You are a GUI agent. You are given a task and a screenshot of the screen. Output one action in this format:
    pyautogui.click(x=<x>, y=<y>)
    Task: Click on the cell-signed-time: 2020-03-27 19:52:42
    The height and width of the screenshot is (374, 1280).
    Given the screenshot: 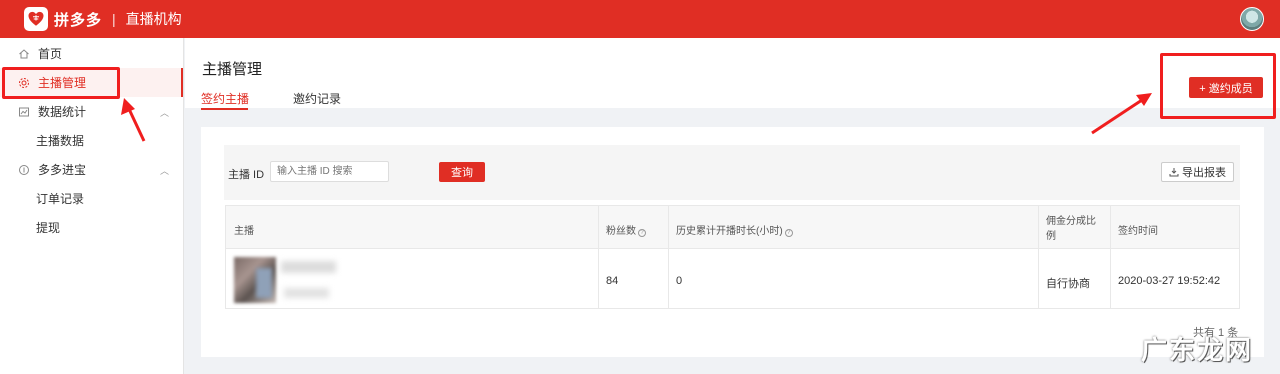 What is the action you would take?
    pyautogui.click(x=1169, y=281)
    